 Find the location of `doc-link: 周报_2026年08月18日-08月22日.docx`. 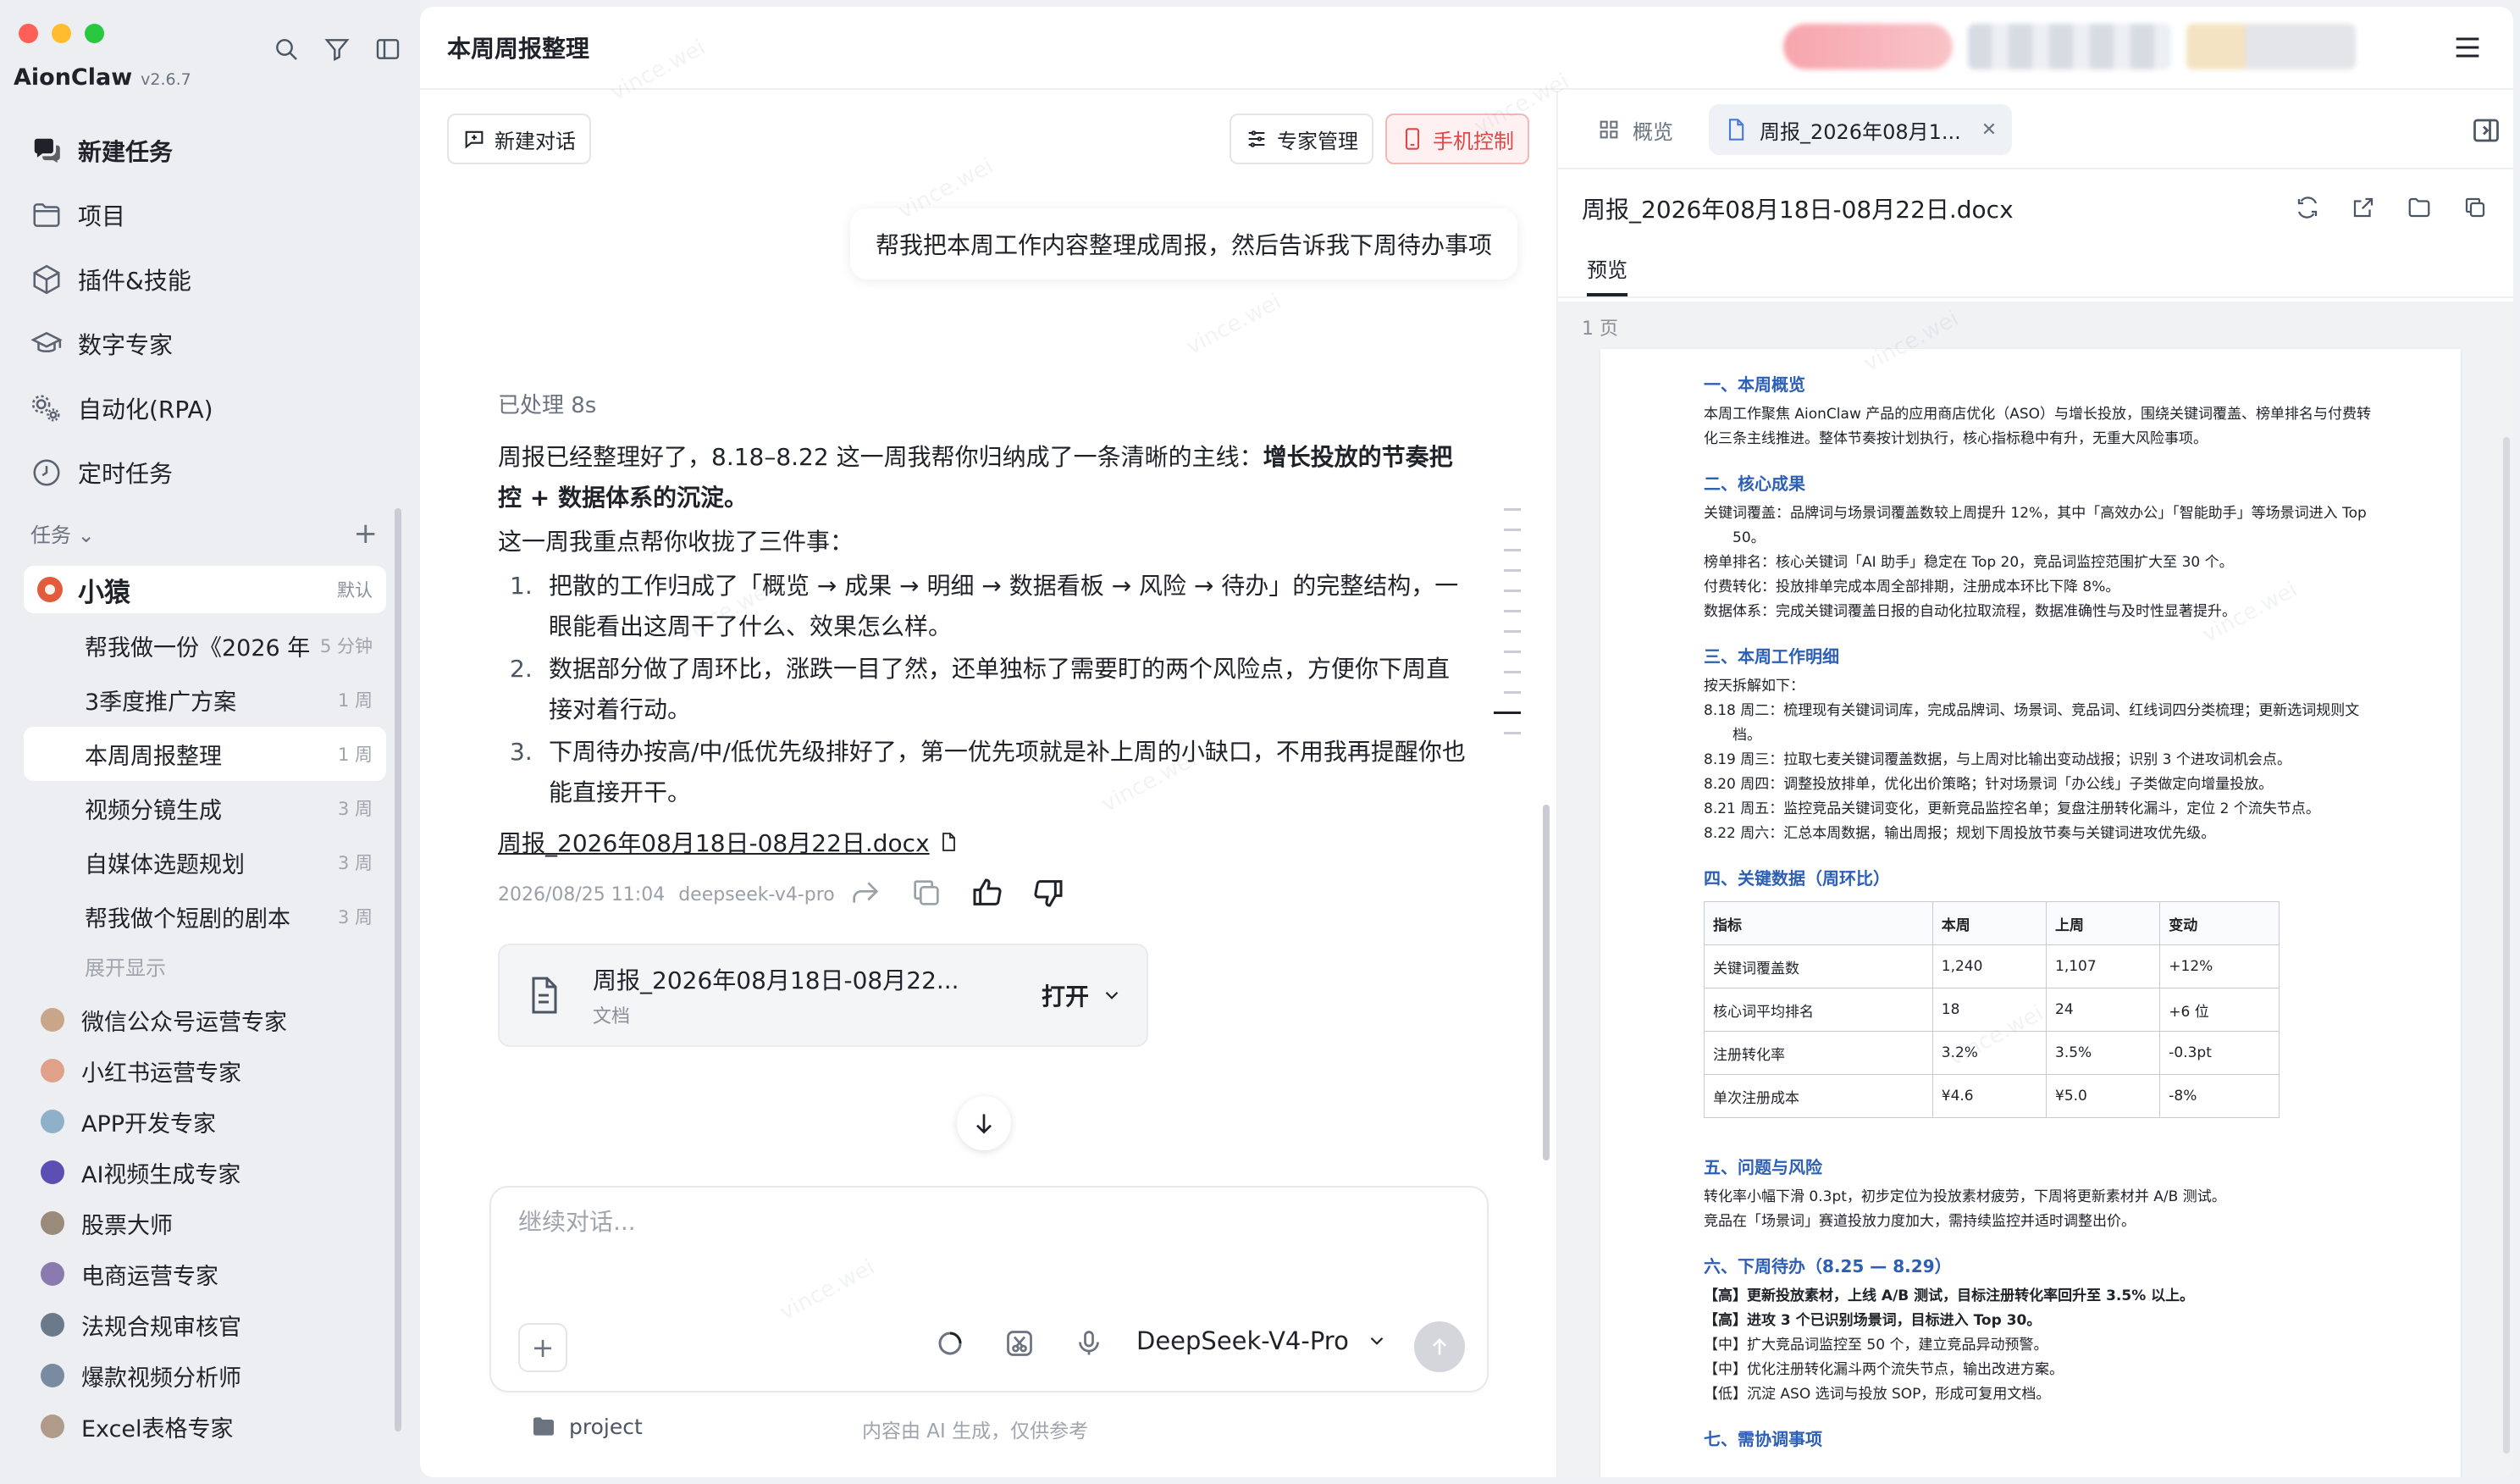

doc-link: 周报_2026年08月18日-08月22日.docx is located at coordinates (729, 842).